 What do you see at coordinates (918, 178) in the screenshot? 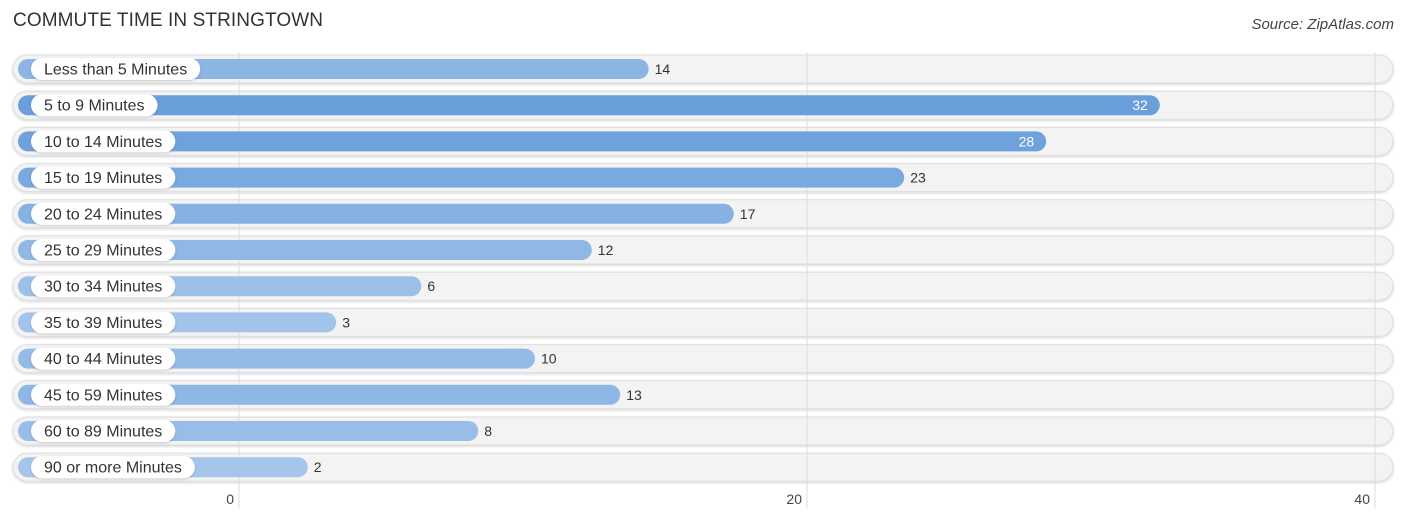
I see `value-label: 23` at bounding box center [918, 178].